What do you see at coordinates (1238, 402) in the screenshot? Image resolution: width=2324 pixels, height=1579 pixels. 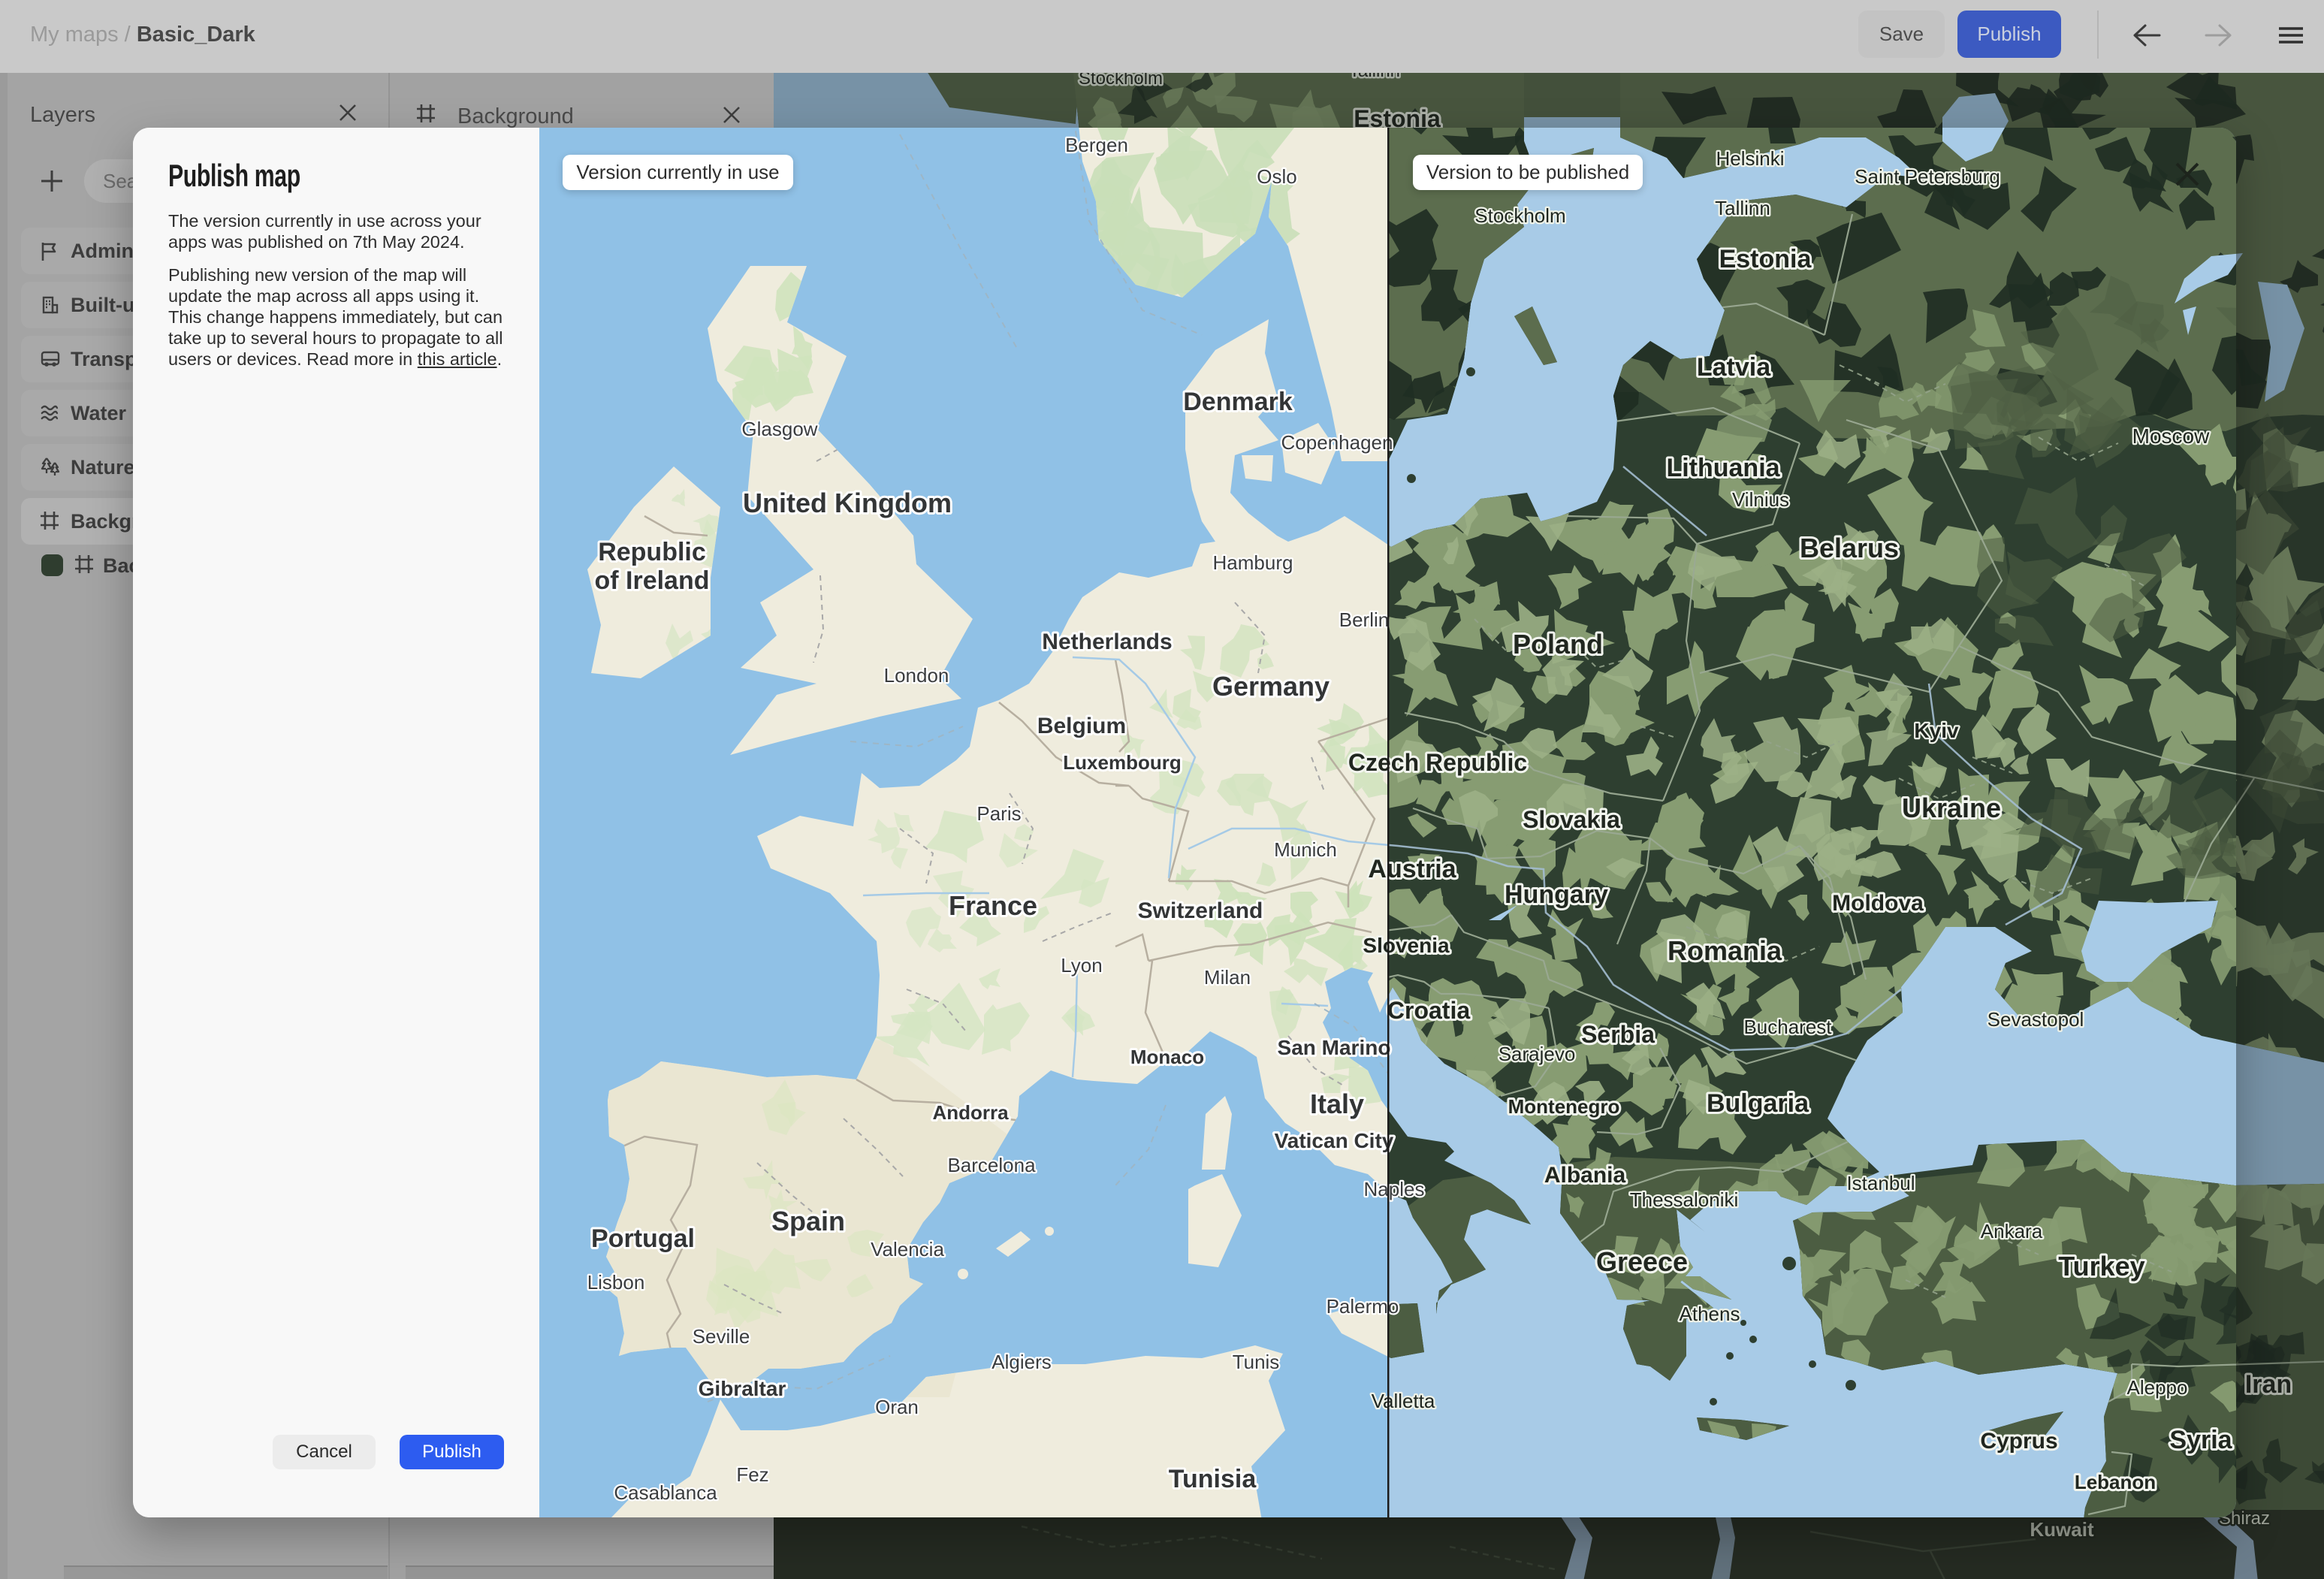 I see `svg-text: Denmark` at bounding box center [1238, 402].